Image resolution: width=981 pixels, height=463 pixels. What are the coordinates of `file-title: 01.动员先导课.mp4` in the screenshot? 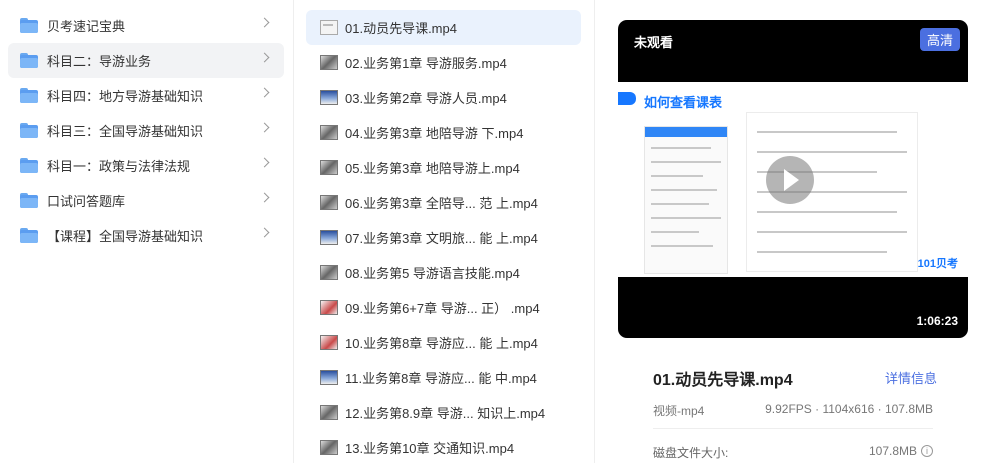 It's located at (723, 380).